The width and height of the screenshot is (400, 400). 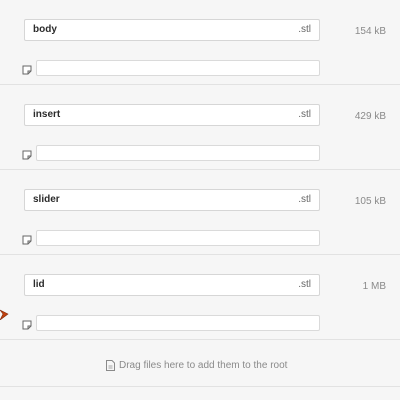 I want to click on file-icon, so click(x=110, y=365).